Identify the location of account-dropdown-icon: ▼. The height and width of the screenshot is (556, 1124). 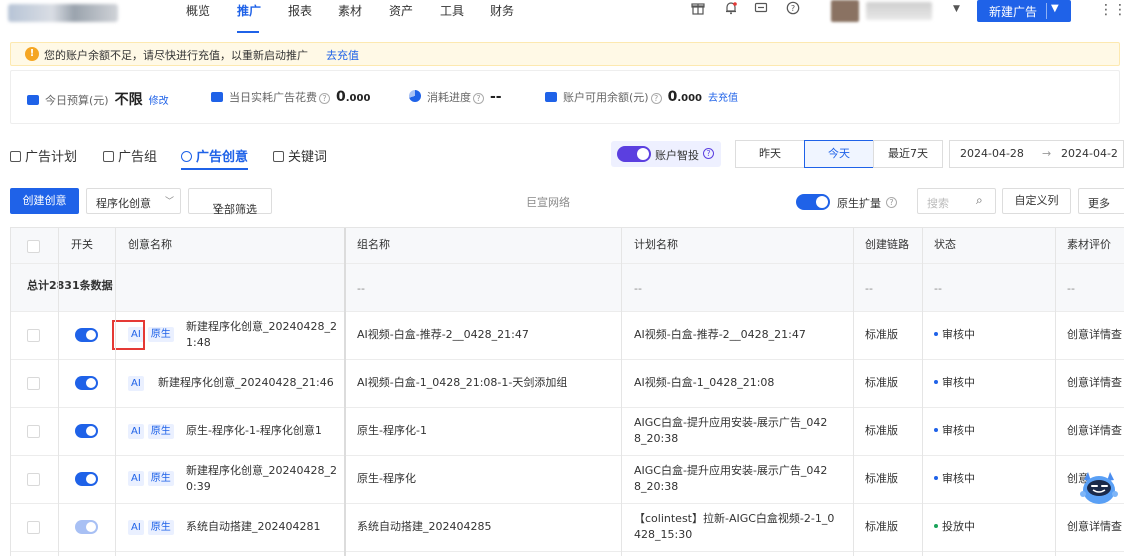
(956, 9).